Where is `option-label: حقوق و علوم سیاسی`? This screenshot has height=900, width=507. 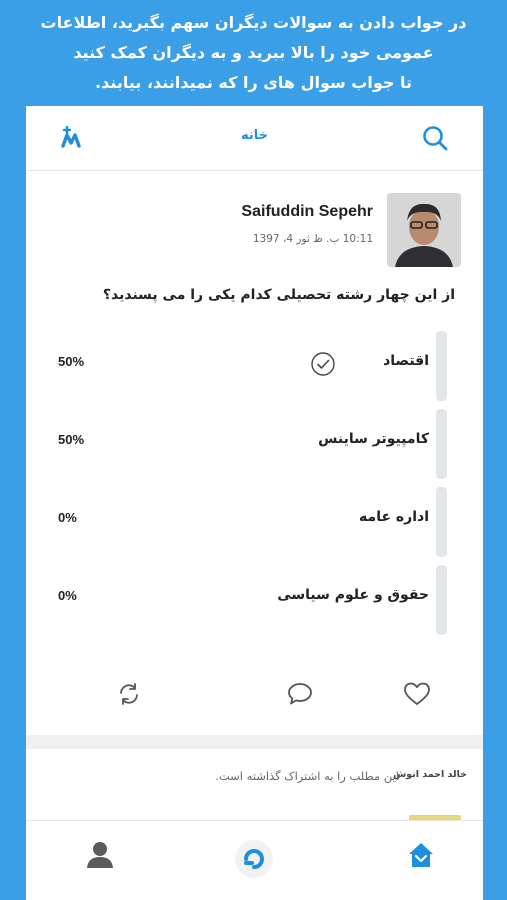
option-label: حقوق و علوم سیاسی is located at coordinates (353, 595).